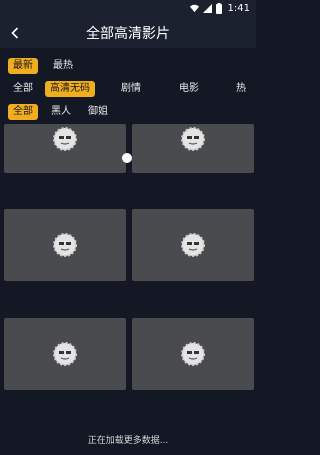  Describe the element at coordinates (128, 112) in the screenshot. I see `tag-filter-row: 全部 黑人 御姐` at that location.